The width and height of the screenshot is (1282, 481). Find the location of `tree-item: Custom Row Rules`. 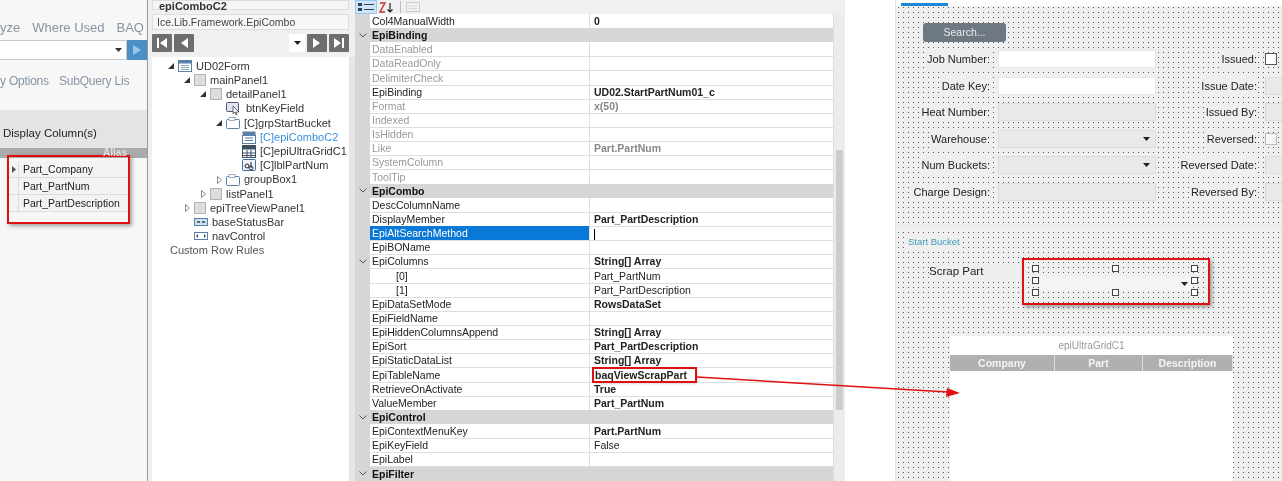

tree-item: Custom Row Rules is located at coordinates (250, 250).